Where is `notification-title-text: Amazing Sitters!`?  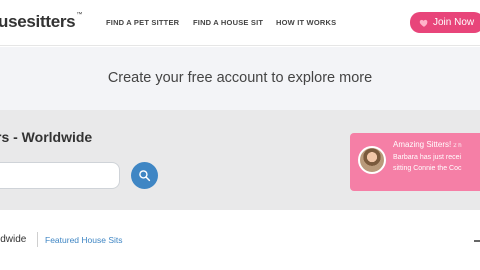 notification-title-text: Amazing Sitters! is located at coordinates (422, 144).